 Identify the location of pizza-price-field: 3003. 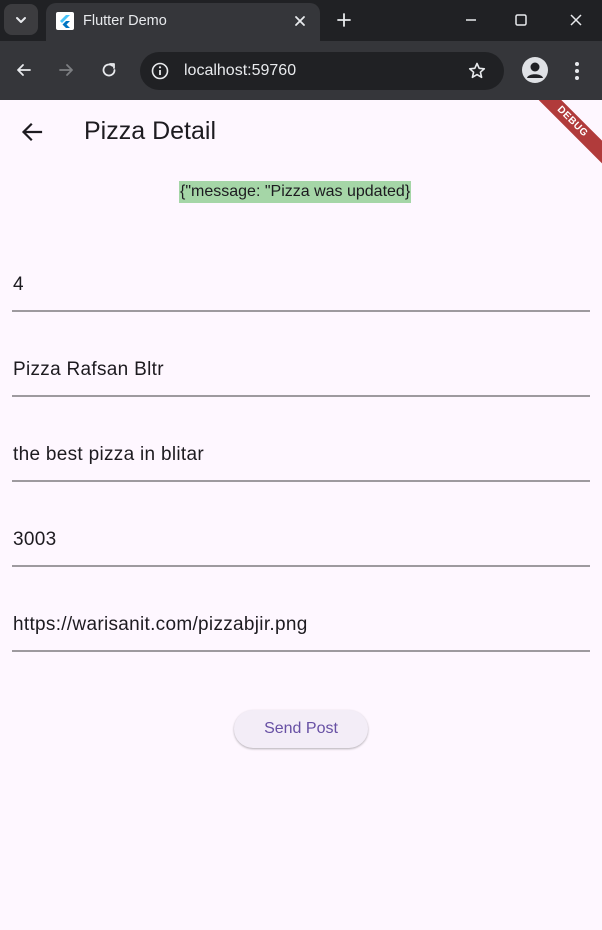
(301, 546).